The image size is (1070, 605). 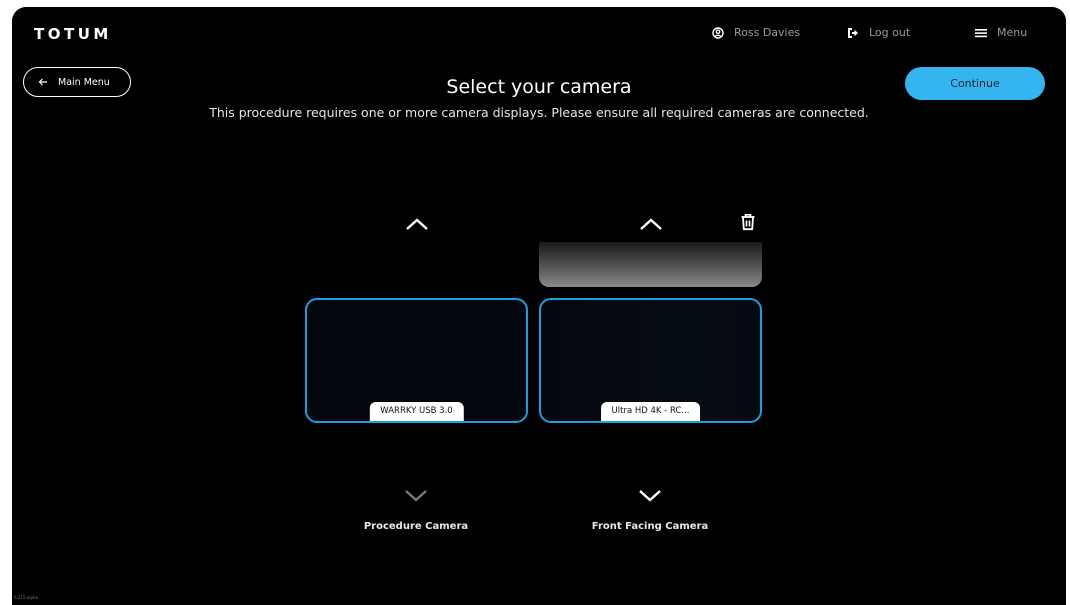 What do you see at coordinates (26, 597) in the screenshot?
I see `version-label: 0.215-alpha` at bounding box center [26, 597].